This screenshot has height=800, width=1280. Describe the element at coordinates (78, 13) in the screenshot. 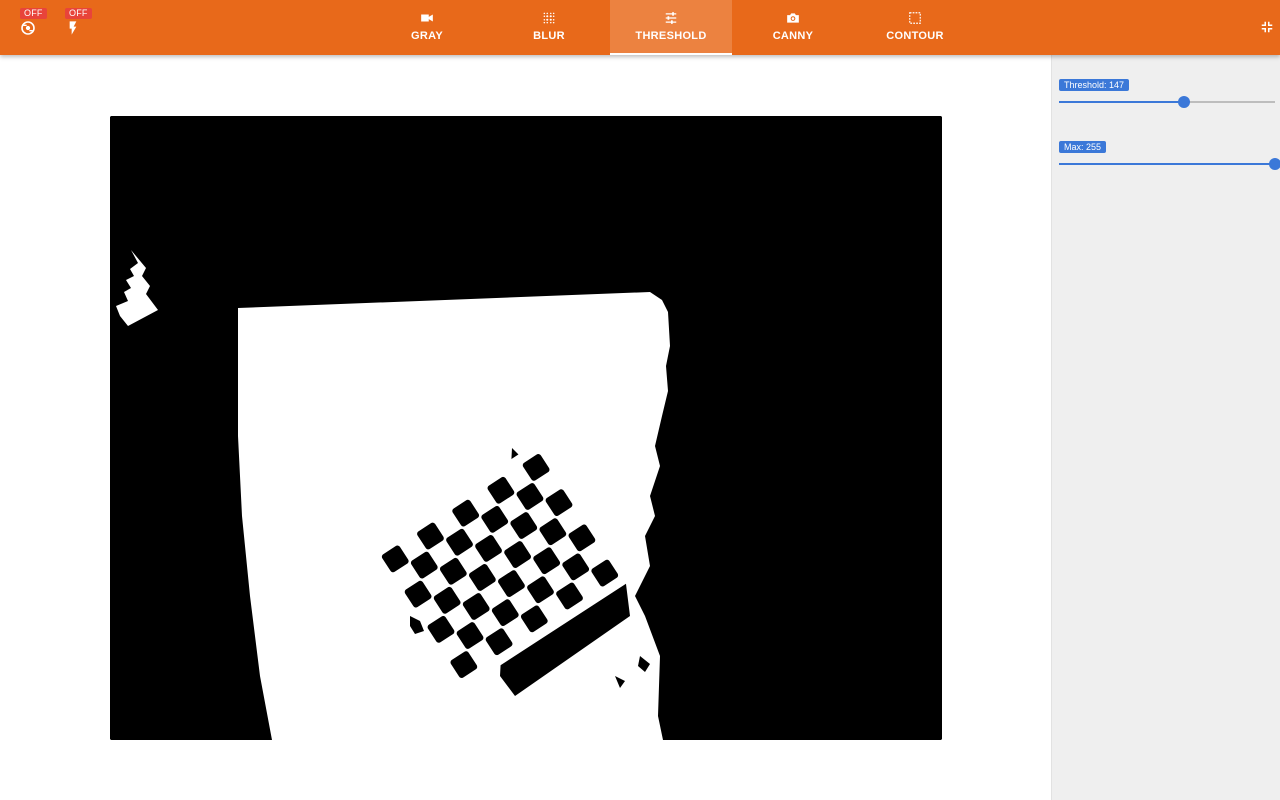

I see `flash-badge: OFF` at that location.